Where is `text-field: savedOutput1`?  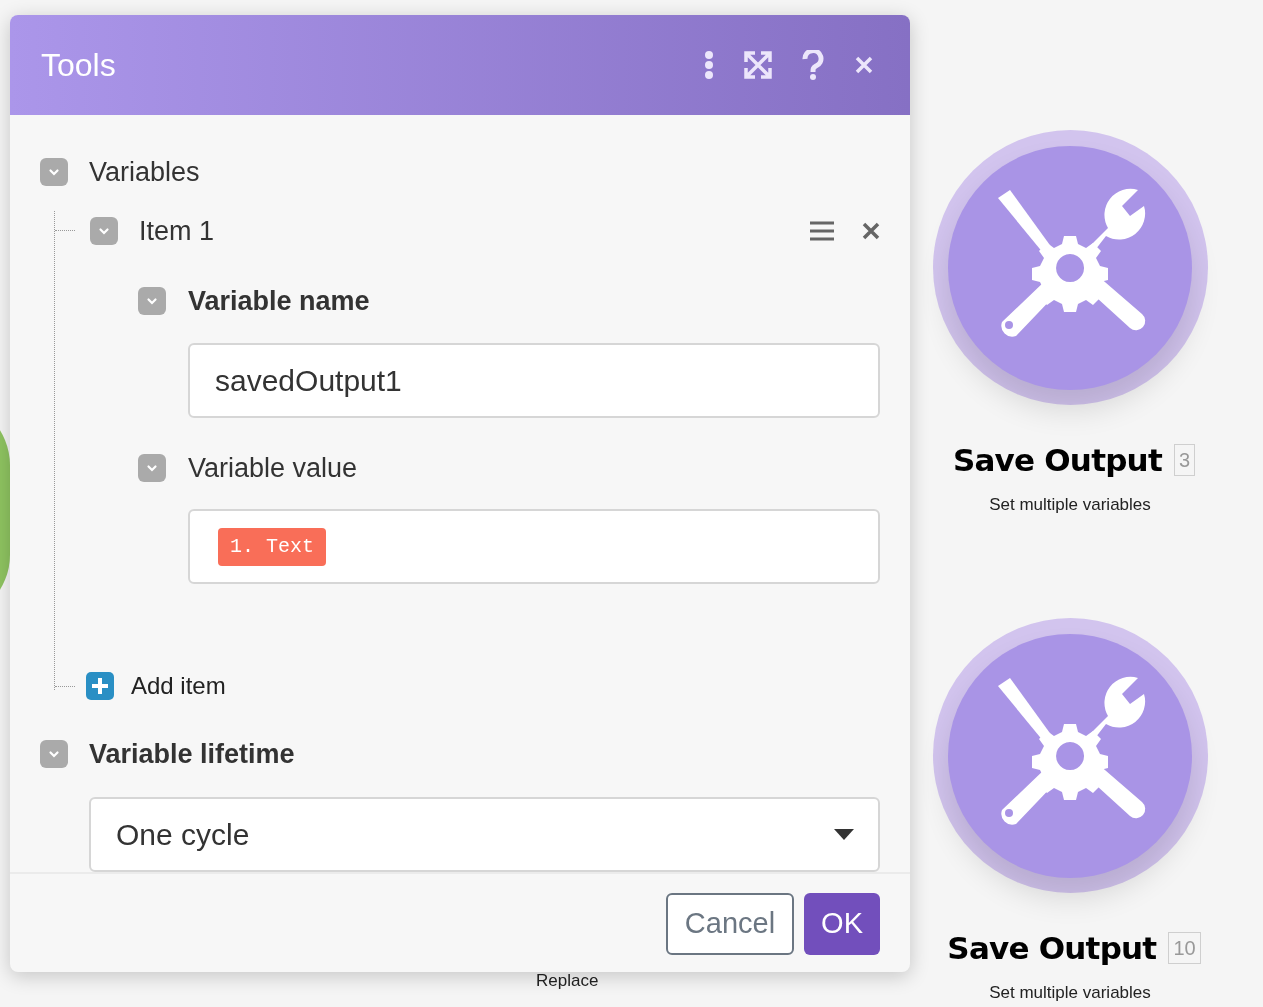
text-field: savedOutput1 is located at coordinates (534, 380).